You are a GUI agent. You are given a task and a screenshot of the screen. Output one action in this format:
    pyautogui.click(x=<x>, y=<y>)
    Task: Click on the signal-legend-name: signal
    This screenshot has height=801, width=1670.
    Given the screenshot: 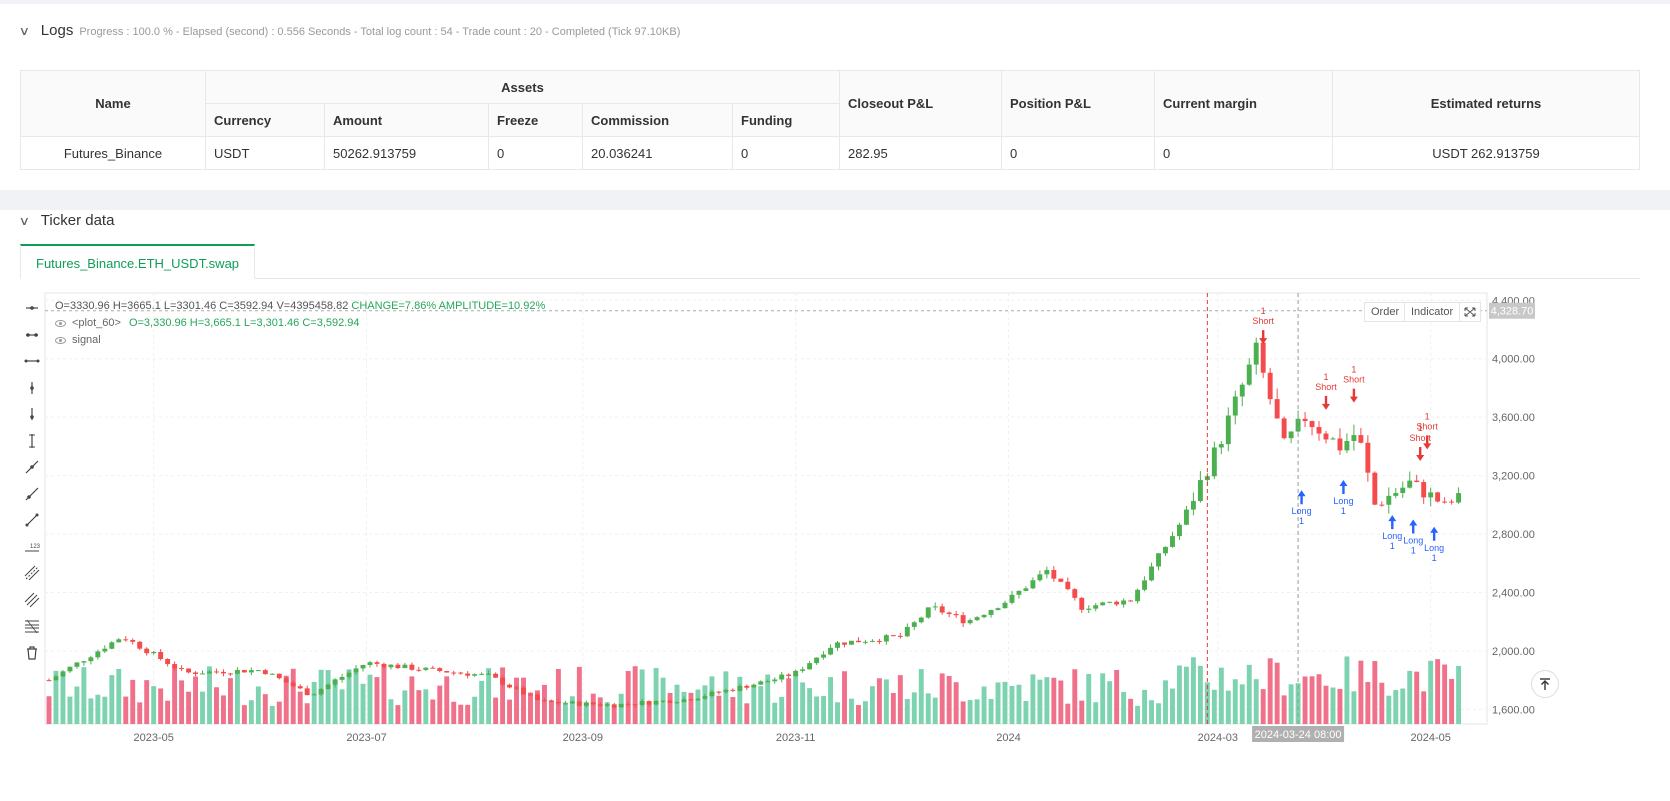 What is the action you would take?
    pyautogui.click(x=86, y=340)
    